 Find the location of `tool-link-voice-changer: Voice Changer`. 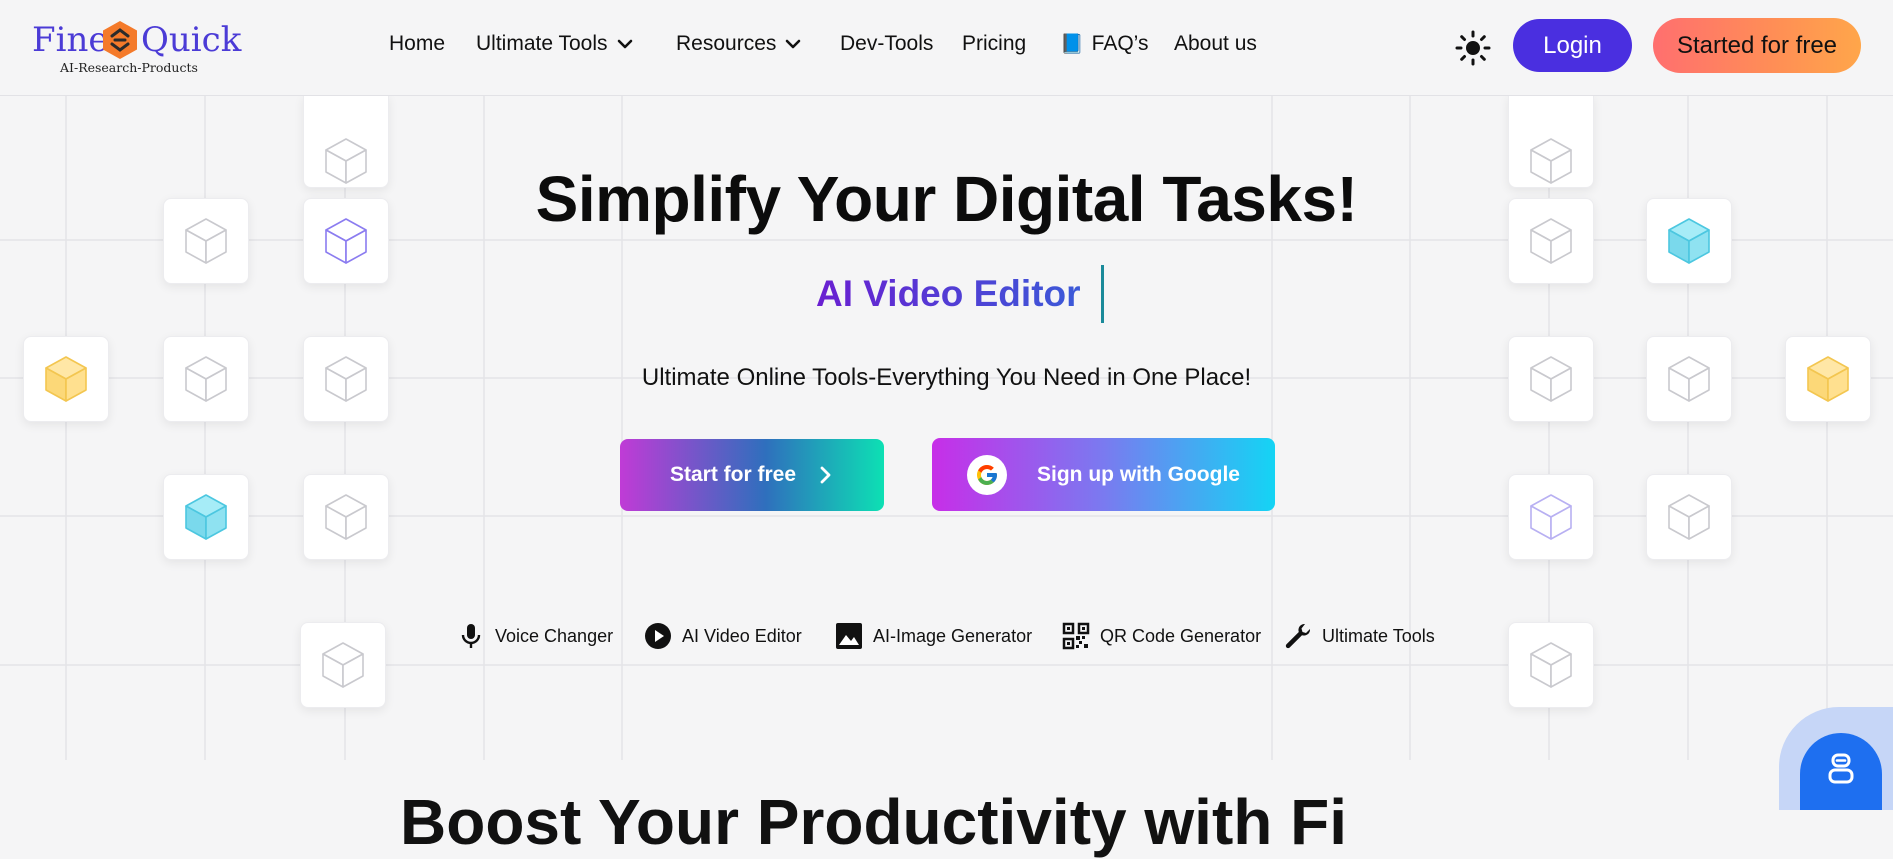

tool-link-voice-changer: Voice Changer is located at coordinates (535, 636).